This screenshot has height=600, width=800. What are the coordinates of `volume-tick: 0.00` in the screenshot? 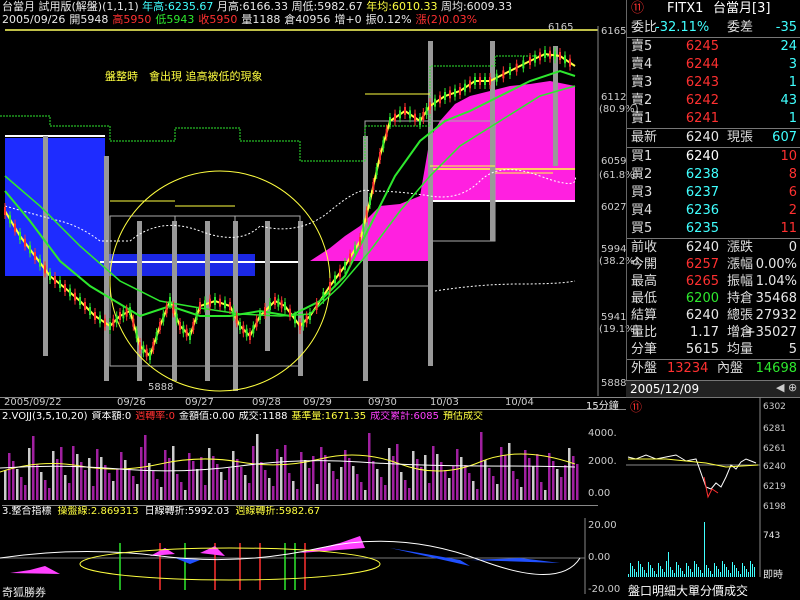 It's located at (599, 493).